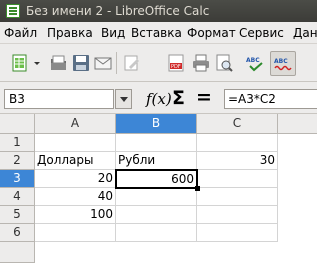 The height and width of the screenshot is (263, 320). Describe the element at coordinates (70, 33) in the screenshot. I see `menu-edit: Правка` at that location.